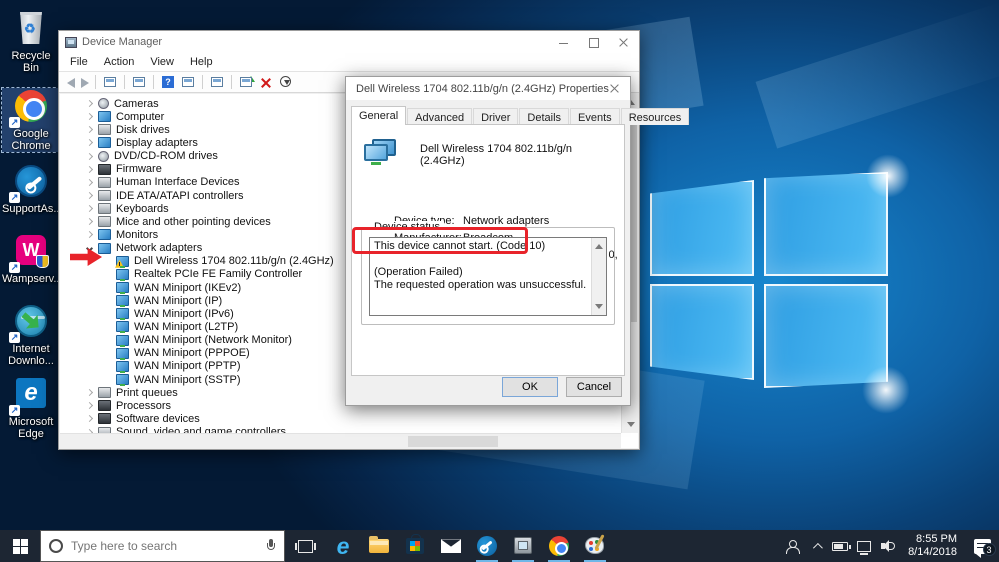 The width and height of the screenshot is (999, 562). I want to click on clock: 8:55 PM 8/14/2018, so click(932, 546).